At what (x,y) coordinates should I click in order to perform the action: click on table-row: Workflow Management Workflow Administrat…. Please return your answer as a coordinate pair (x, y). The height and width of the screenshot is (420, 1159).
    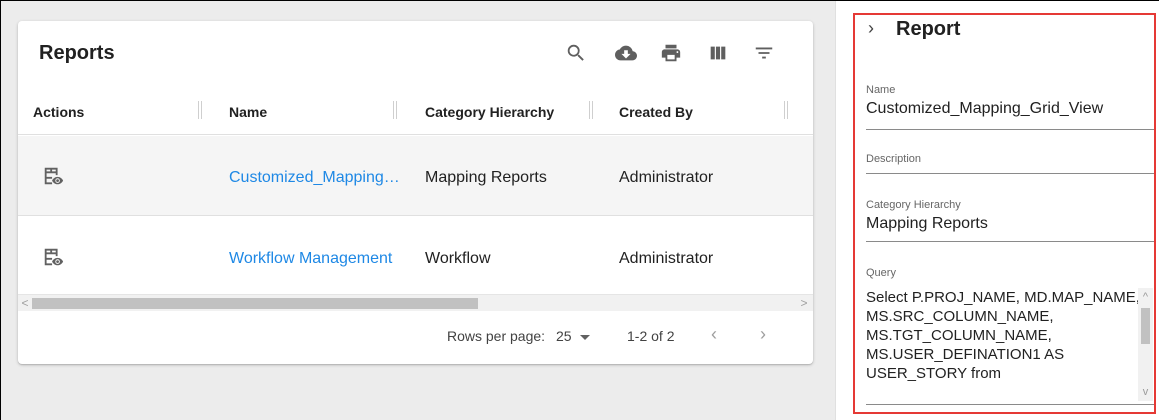
    Looking at the image, I should click on (415, 257).